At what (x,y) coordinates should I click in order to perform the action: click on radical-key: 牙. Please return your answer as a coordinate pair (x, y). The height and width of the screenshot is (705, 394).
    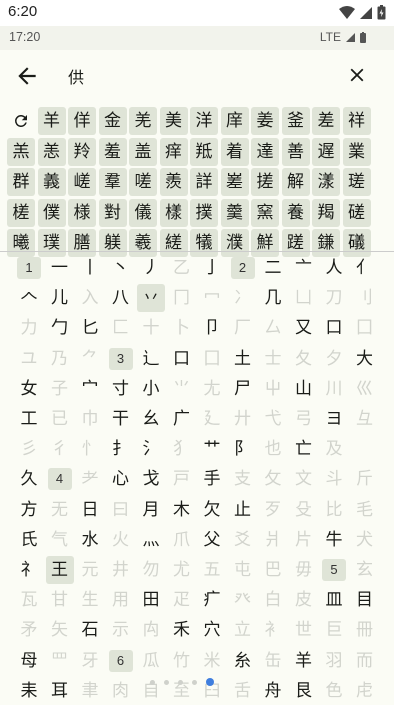
    Looking at the image, I should click on (90, 661).